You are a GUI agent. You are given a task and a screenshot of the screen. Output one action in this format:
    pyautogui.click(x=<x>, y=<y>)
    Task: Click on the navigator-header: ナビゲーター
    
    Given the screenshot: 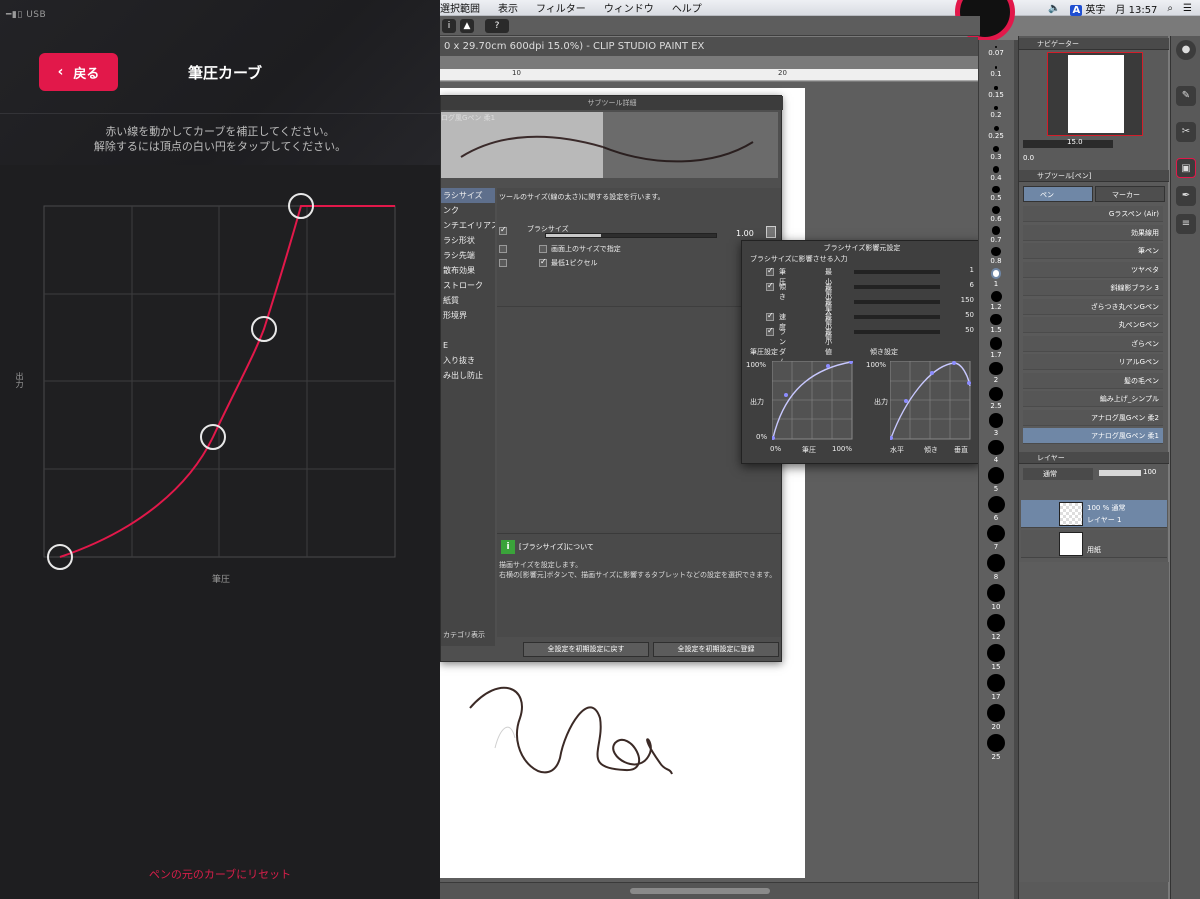 What is the action you would take?
    pyautogui.click(x=1094, y=44)
    